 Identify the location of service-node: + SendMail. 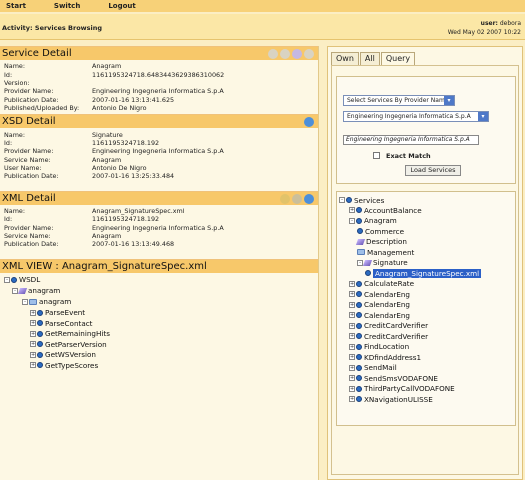
(373, 368).